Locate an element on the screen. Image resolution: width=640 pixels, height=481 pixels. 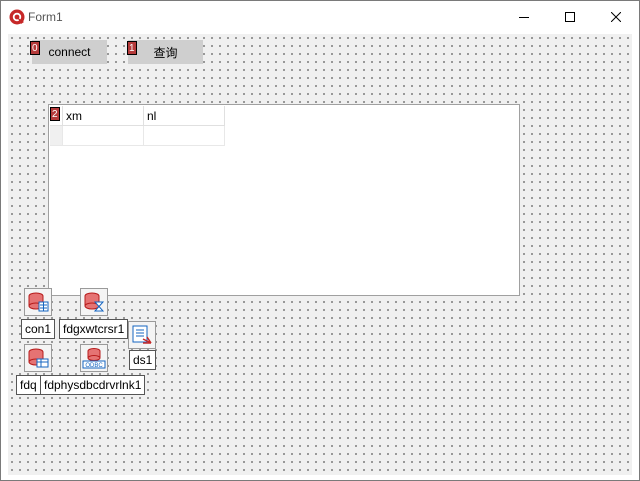
fdquery-component is located at coordinates (38, 358).